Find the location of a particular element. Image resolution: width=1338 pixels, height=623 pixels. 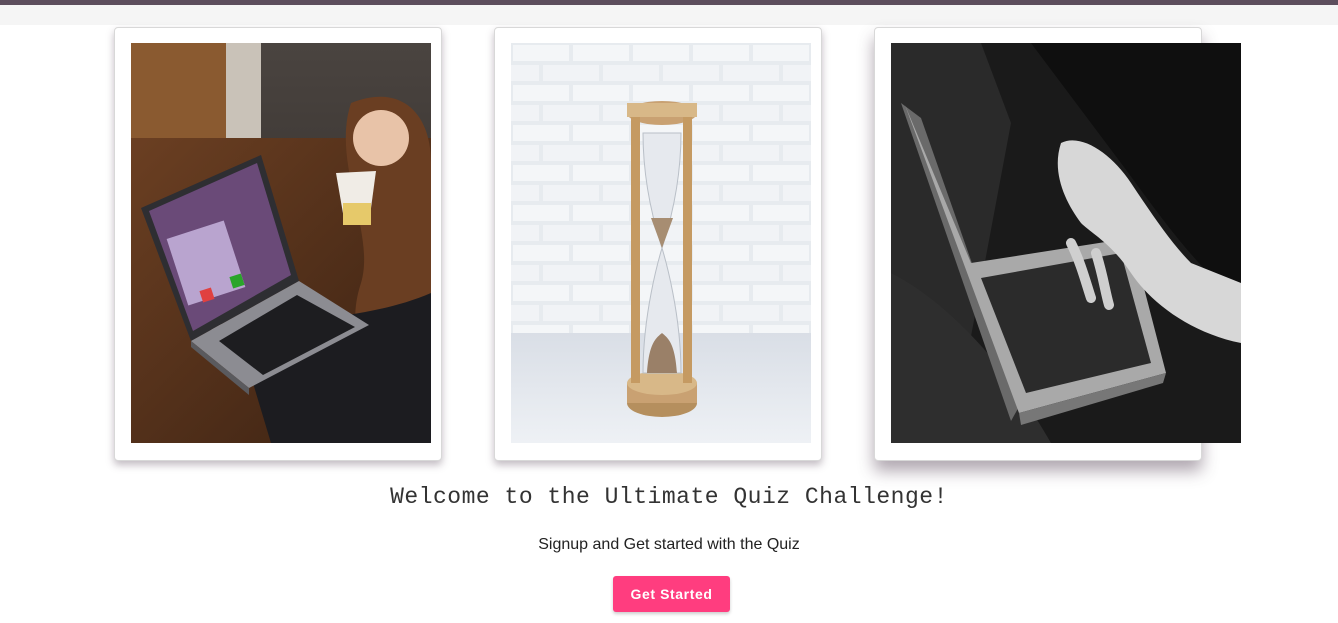

hourglass-photo is located at coordinates (661, 243).